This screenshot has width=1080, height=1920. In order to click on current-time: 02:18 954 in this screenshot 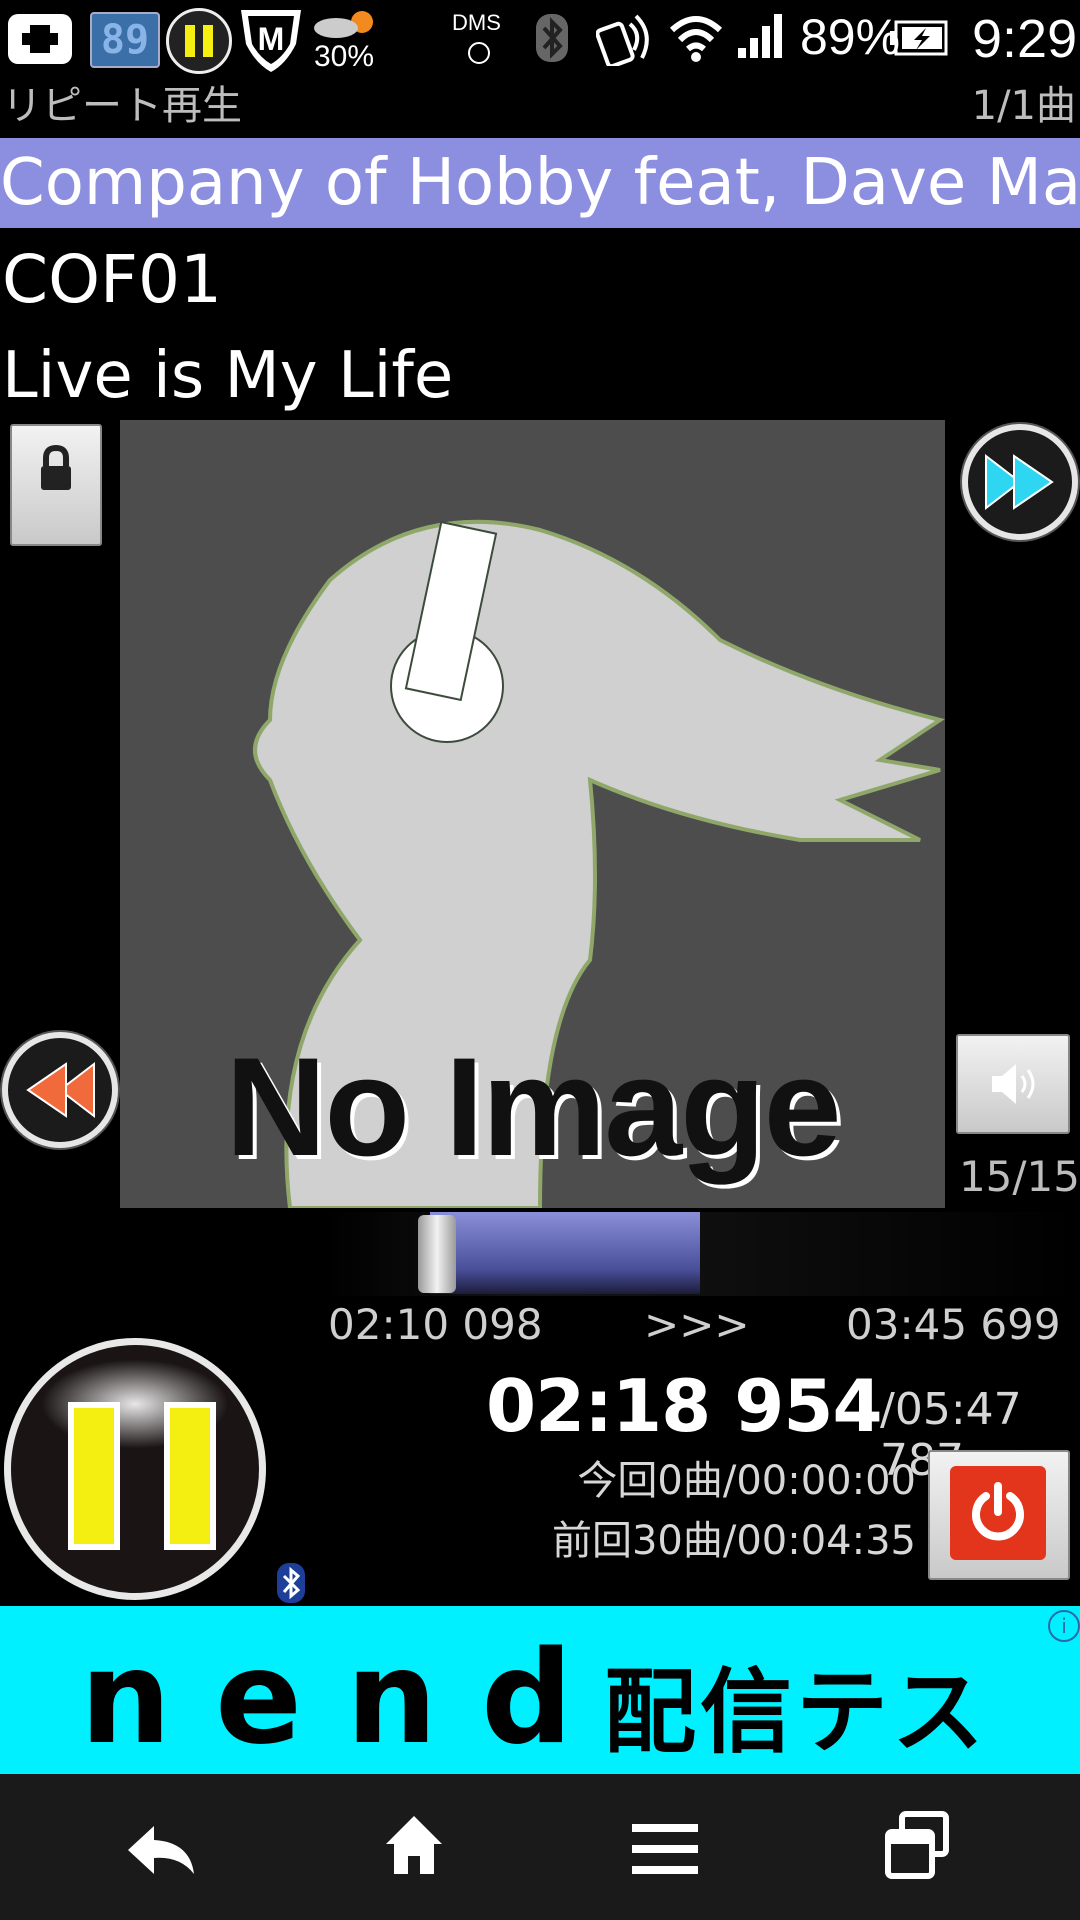, I will do `click(684, 1406)`.